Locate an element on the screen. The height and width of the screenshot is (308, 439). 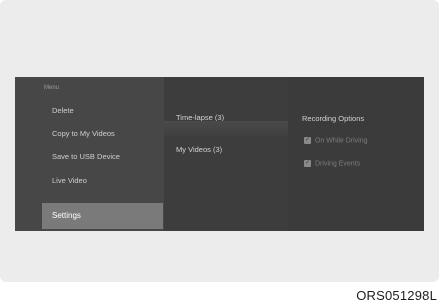
recording-options-title: Recording Options is located at coordinates (333, 118).